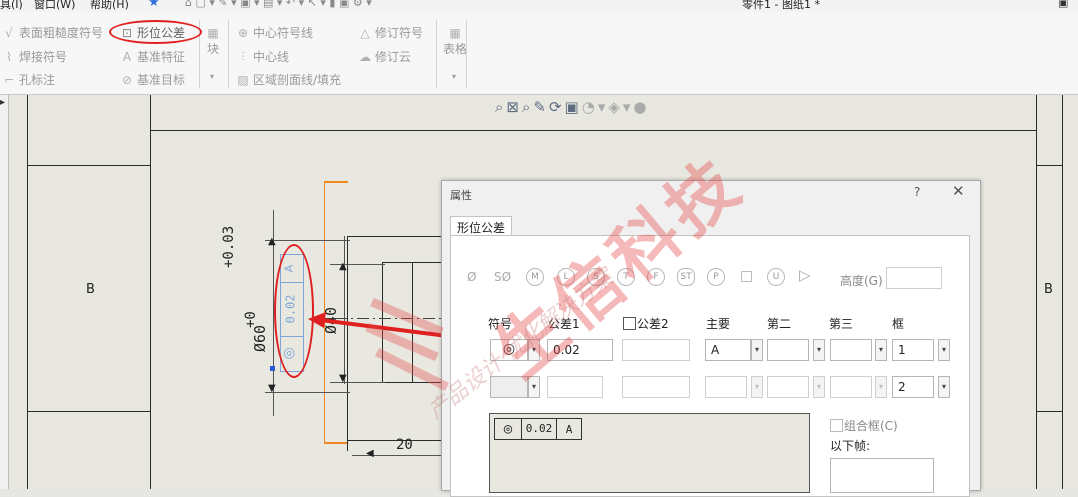  I want to click on secondary-datum-input, so click(788, 350).